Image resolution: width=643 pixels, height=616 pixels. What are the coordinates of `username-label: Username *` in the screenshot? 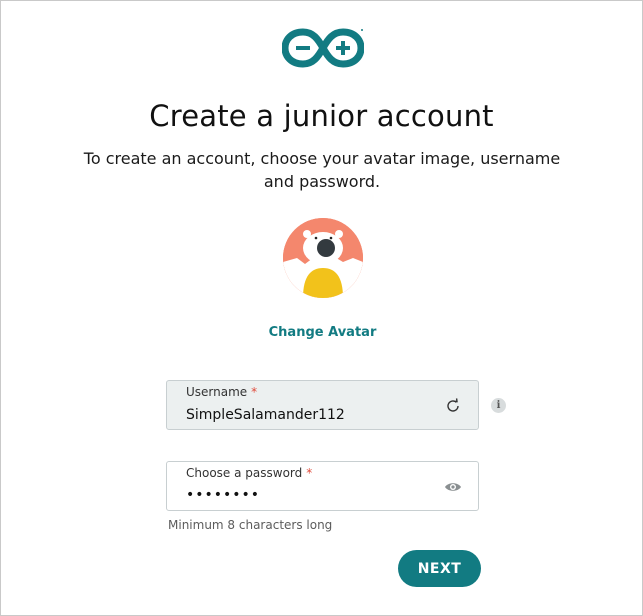 It's located at (222, 392).